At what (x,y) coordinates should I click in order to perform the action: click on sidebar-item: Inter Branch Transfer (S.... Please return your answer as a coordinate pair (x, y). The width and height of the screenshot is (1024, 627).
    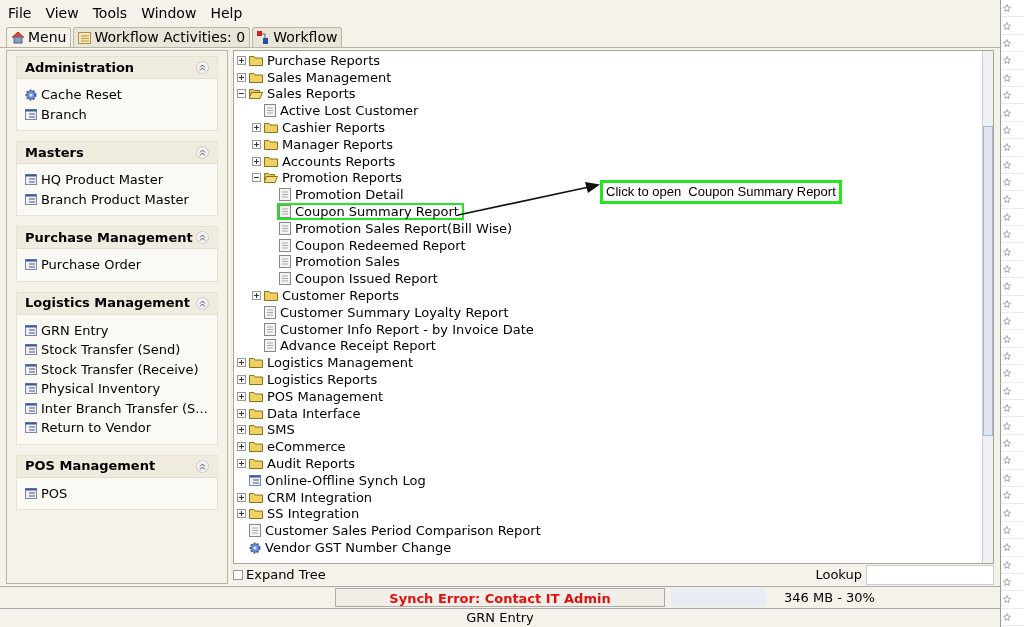
    Looking at the image, I should click on (121, 408).